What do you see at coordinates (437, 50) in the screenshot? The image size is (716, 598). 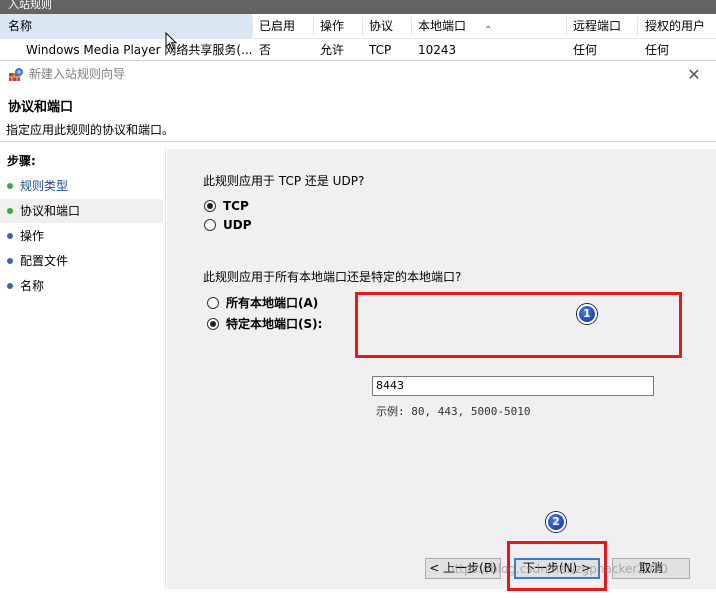 I see `row-local-port: 10243` at bounding box center [437, 50].